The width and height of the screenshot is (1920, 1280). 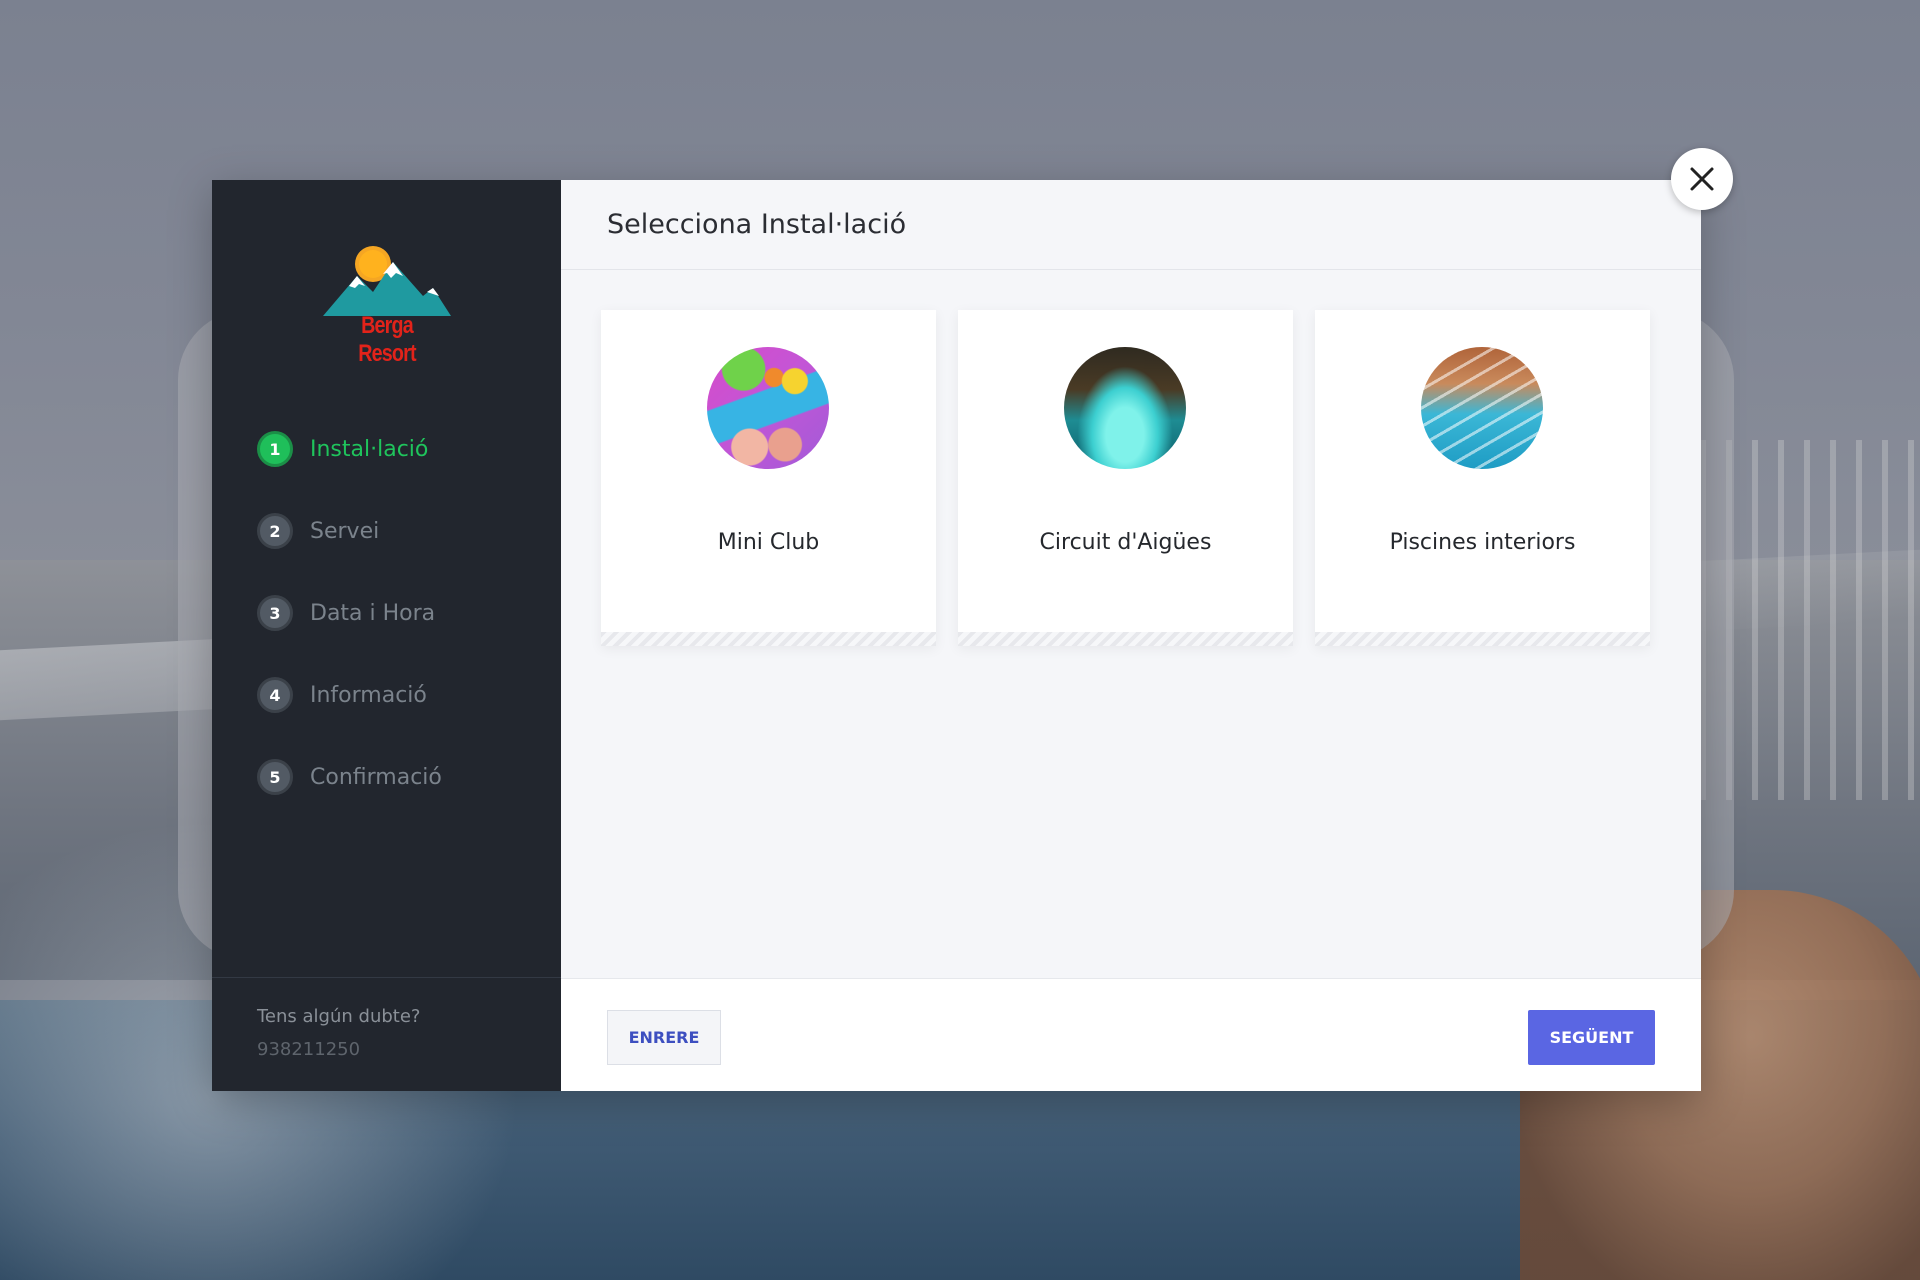 I want to click on facility-card-indoor-pools: Piscines interiors, so click(x=1482, y=478).